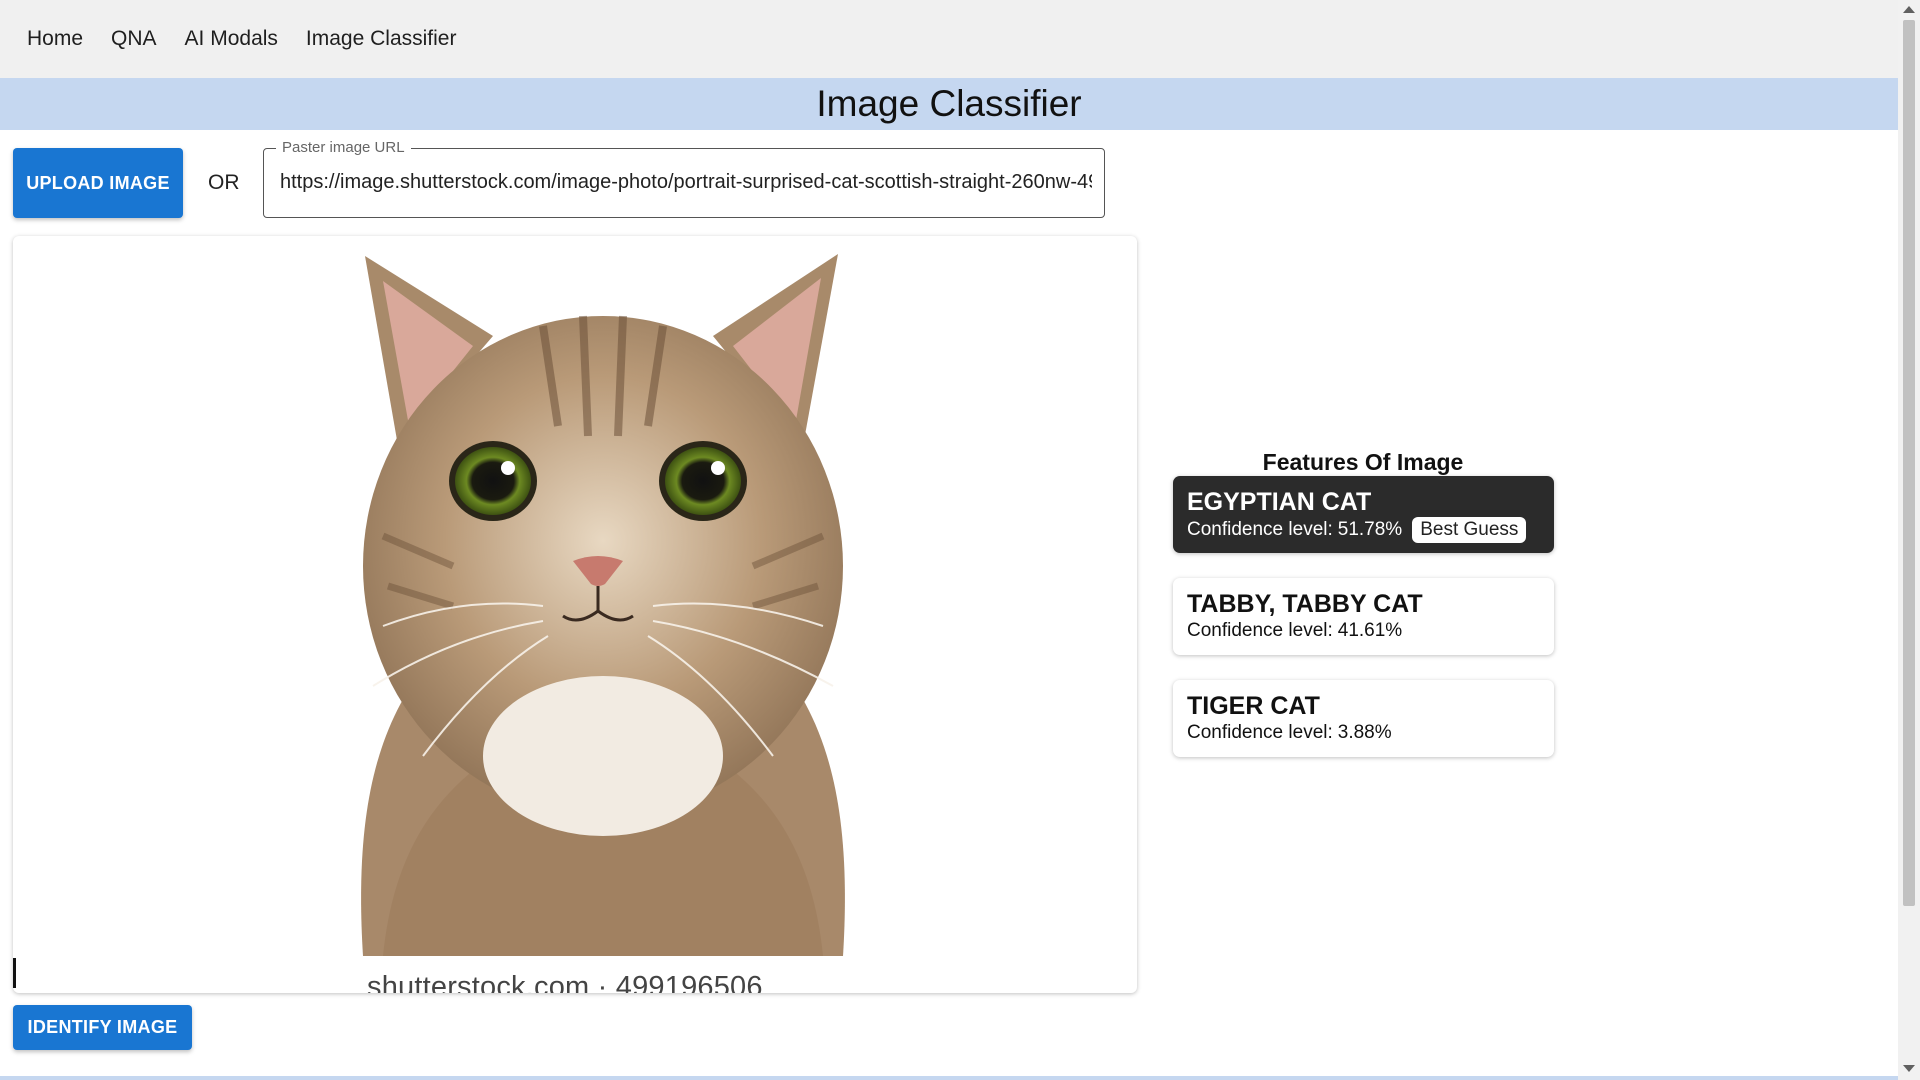 The height and width of the screenshot is (1080, 1920). What do you see at coordinates (1370, 630) in the screenshot?
I see `confidence-value: 41.61%` at bounding box center [1370, 630].